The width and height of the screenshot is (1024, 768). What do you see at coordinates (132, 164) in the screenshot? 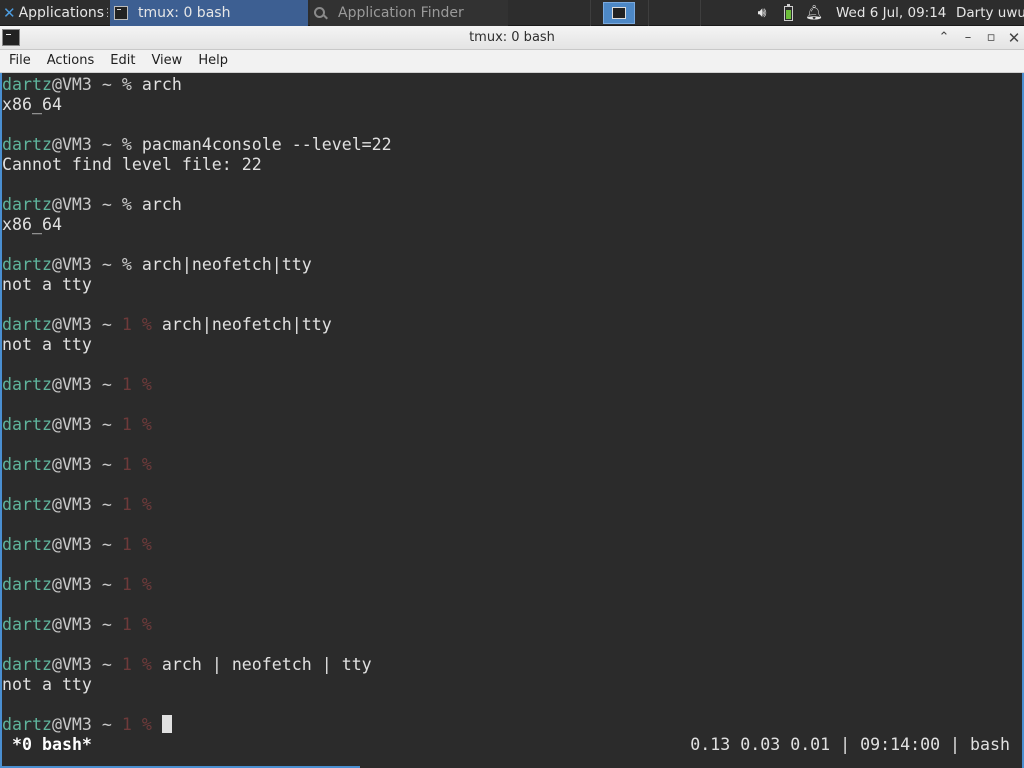
I see `command-output: Cannot find level file: 22` at bounding box center [132, 164].